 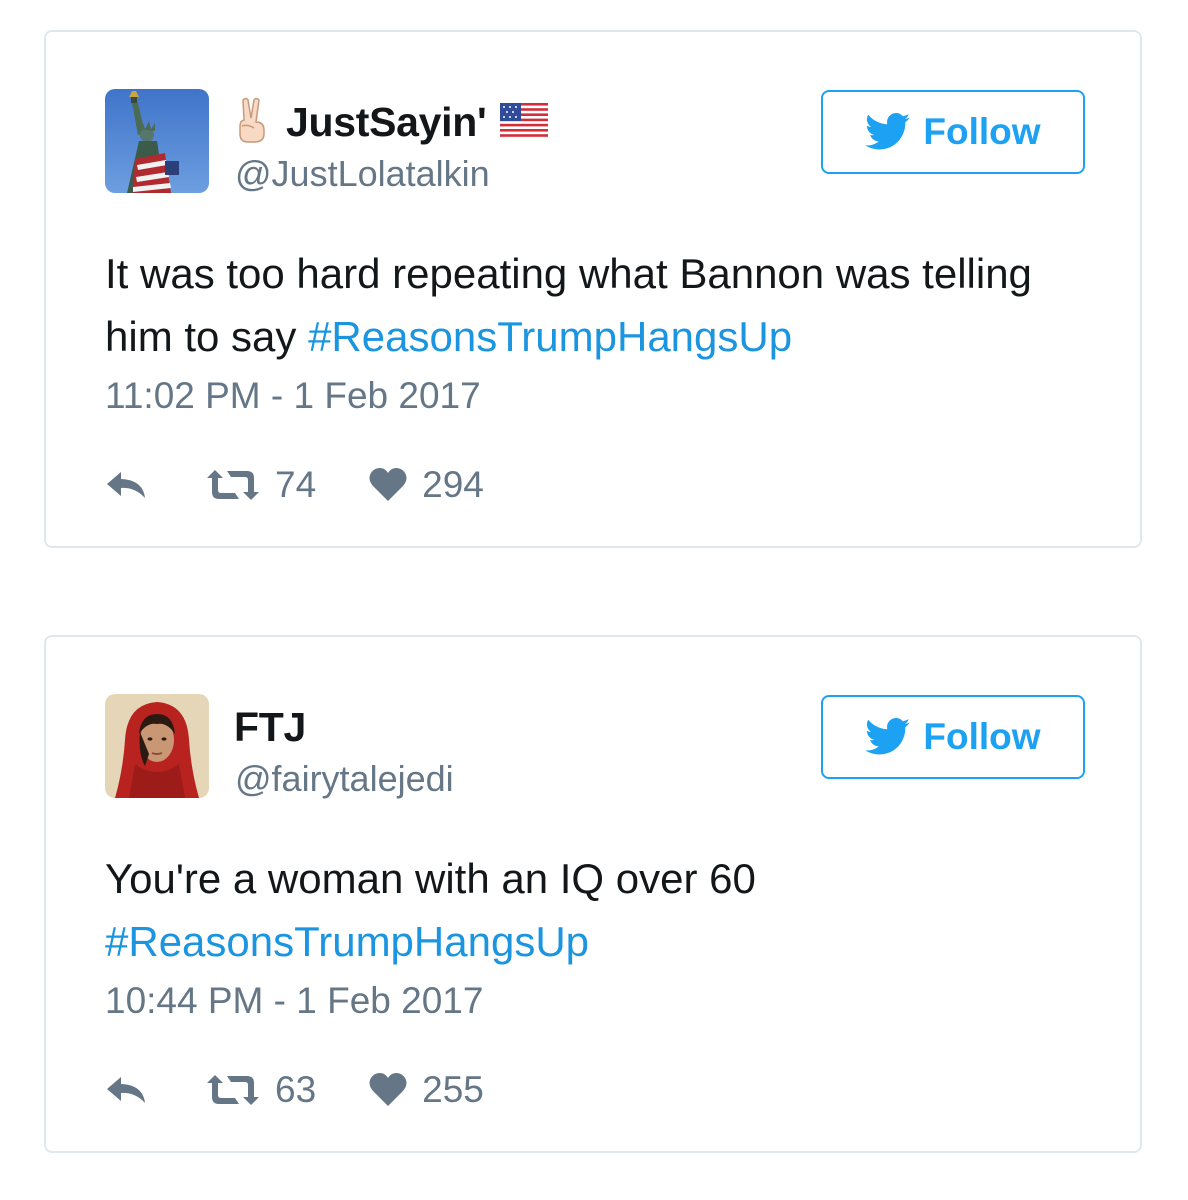 I want to click on woman-in-red-scarf-avatar-image, so click(x=157, y=746).